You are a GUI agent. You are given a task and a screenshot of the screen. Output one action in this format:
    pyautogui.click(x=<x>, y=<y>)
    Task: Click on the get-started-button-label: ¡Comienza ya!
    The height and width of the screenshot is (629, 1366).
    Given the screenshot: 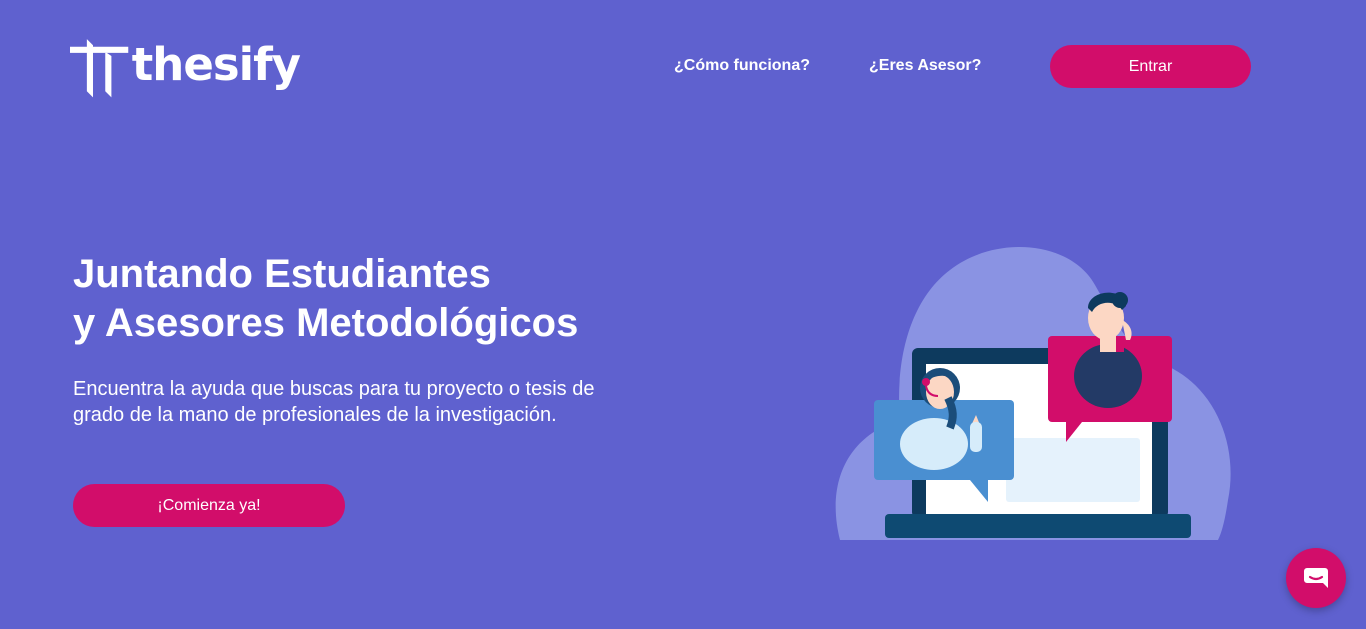 What is the action you would take?
    pyautogui.click(x=209, y=505)
    